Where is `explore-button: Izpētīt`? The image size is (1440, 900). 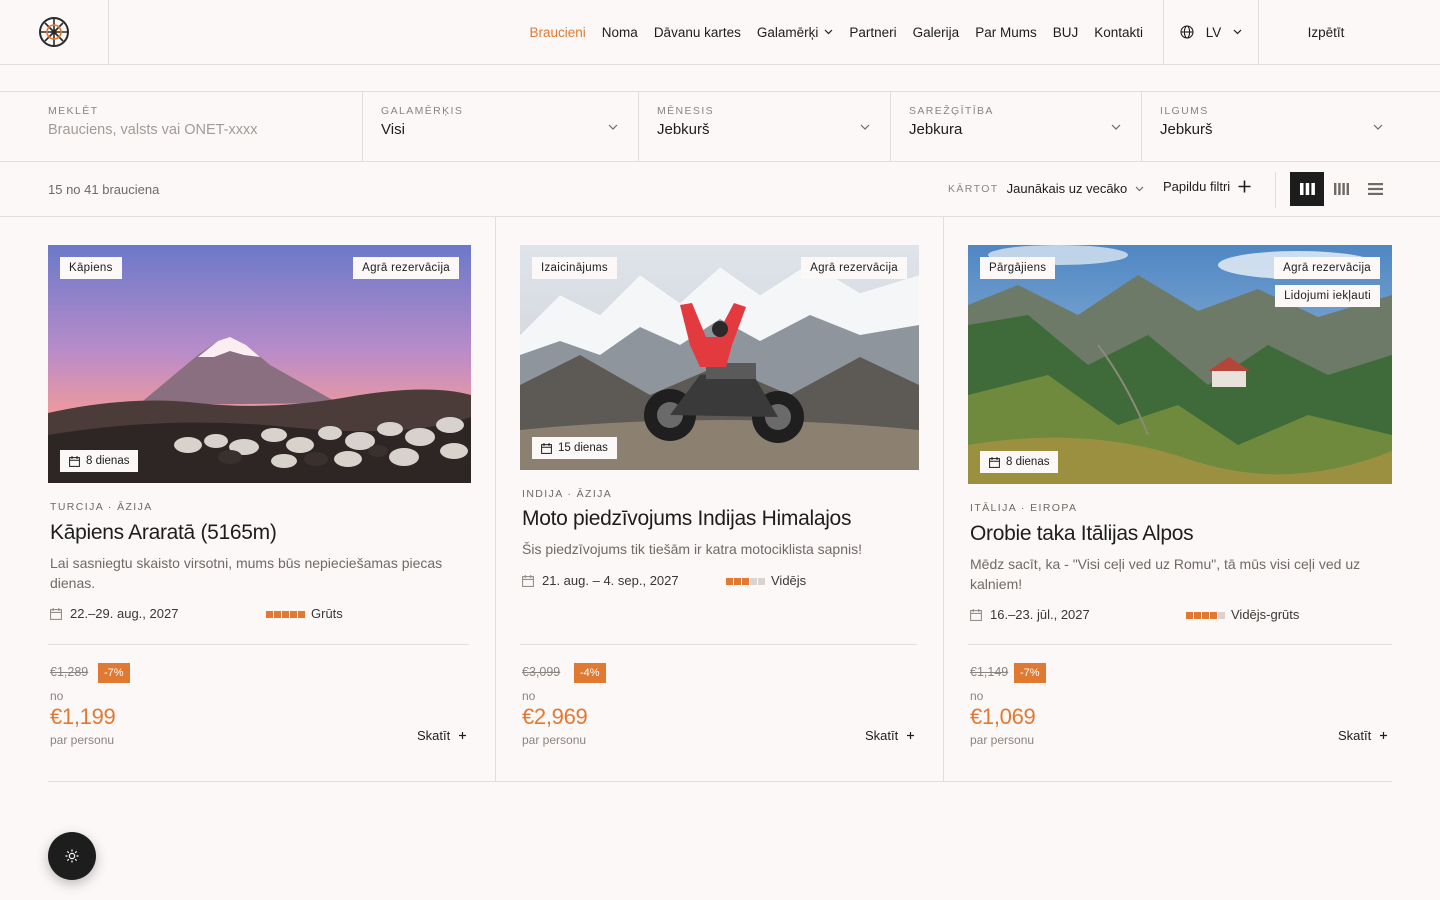 explore-button: Izpētīt is located at coordinates (1326, 32).